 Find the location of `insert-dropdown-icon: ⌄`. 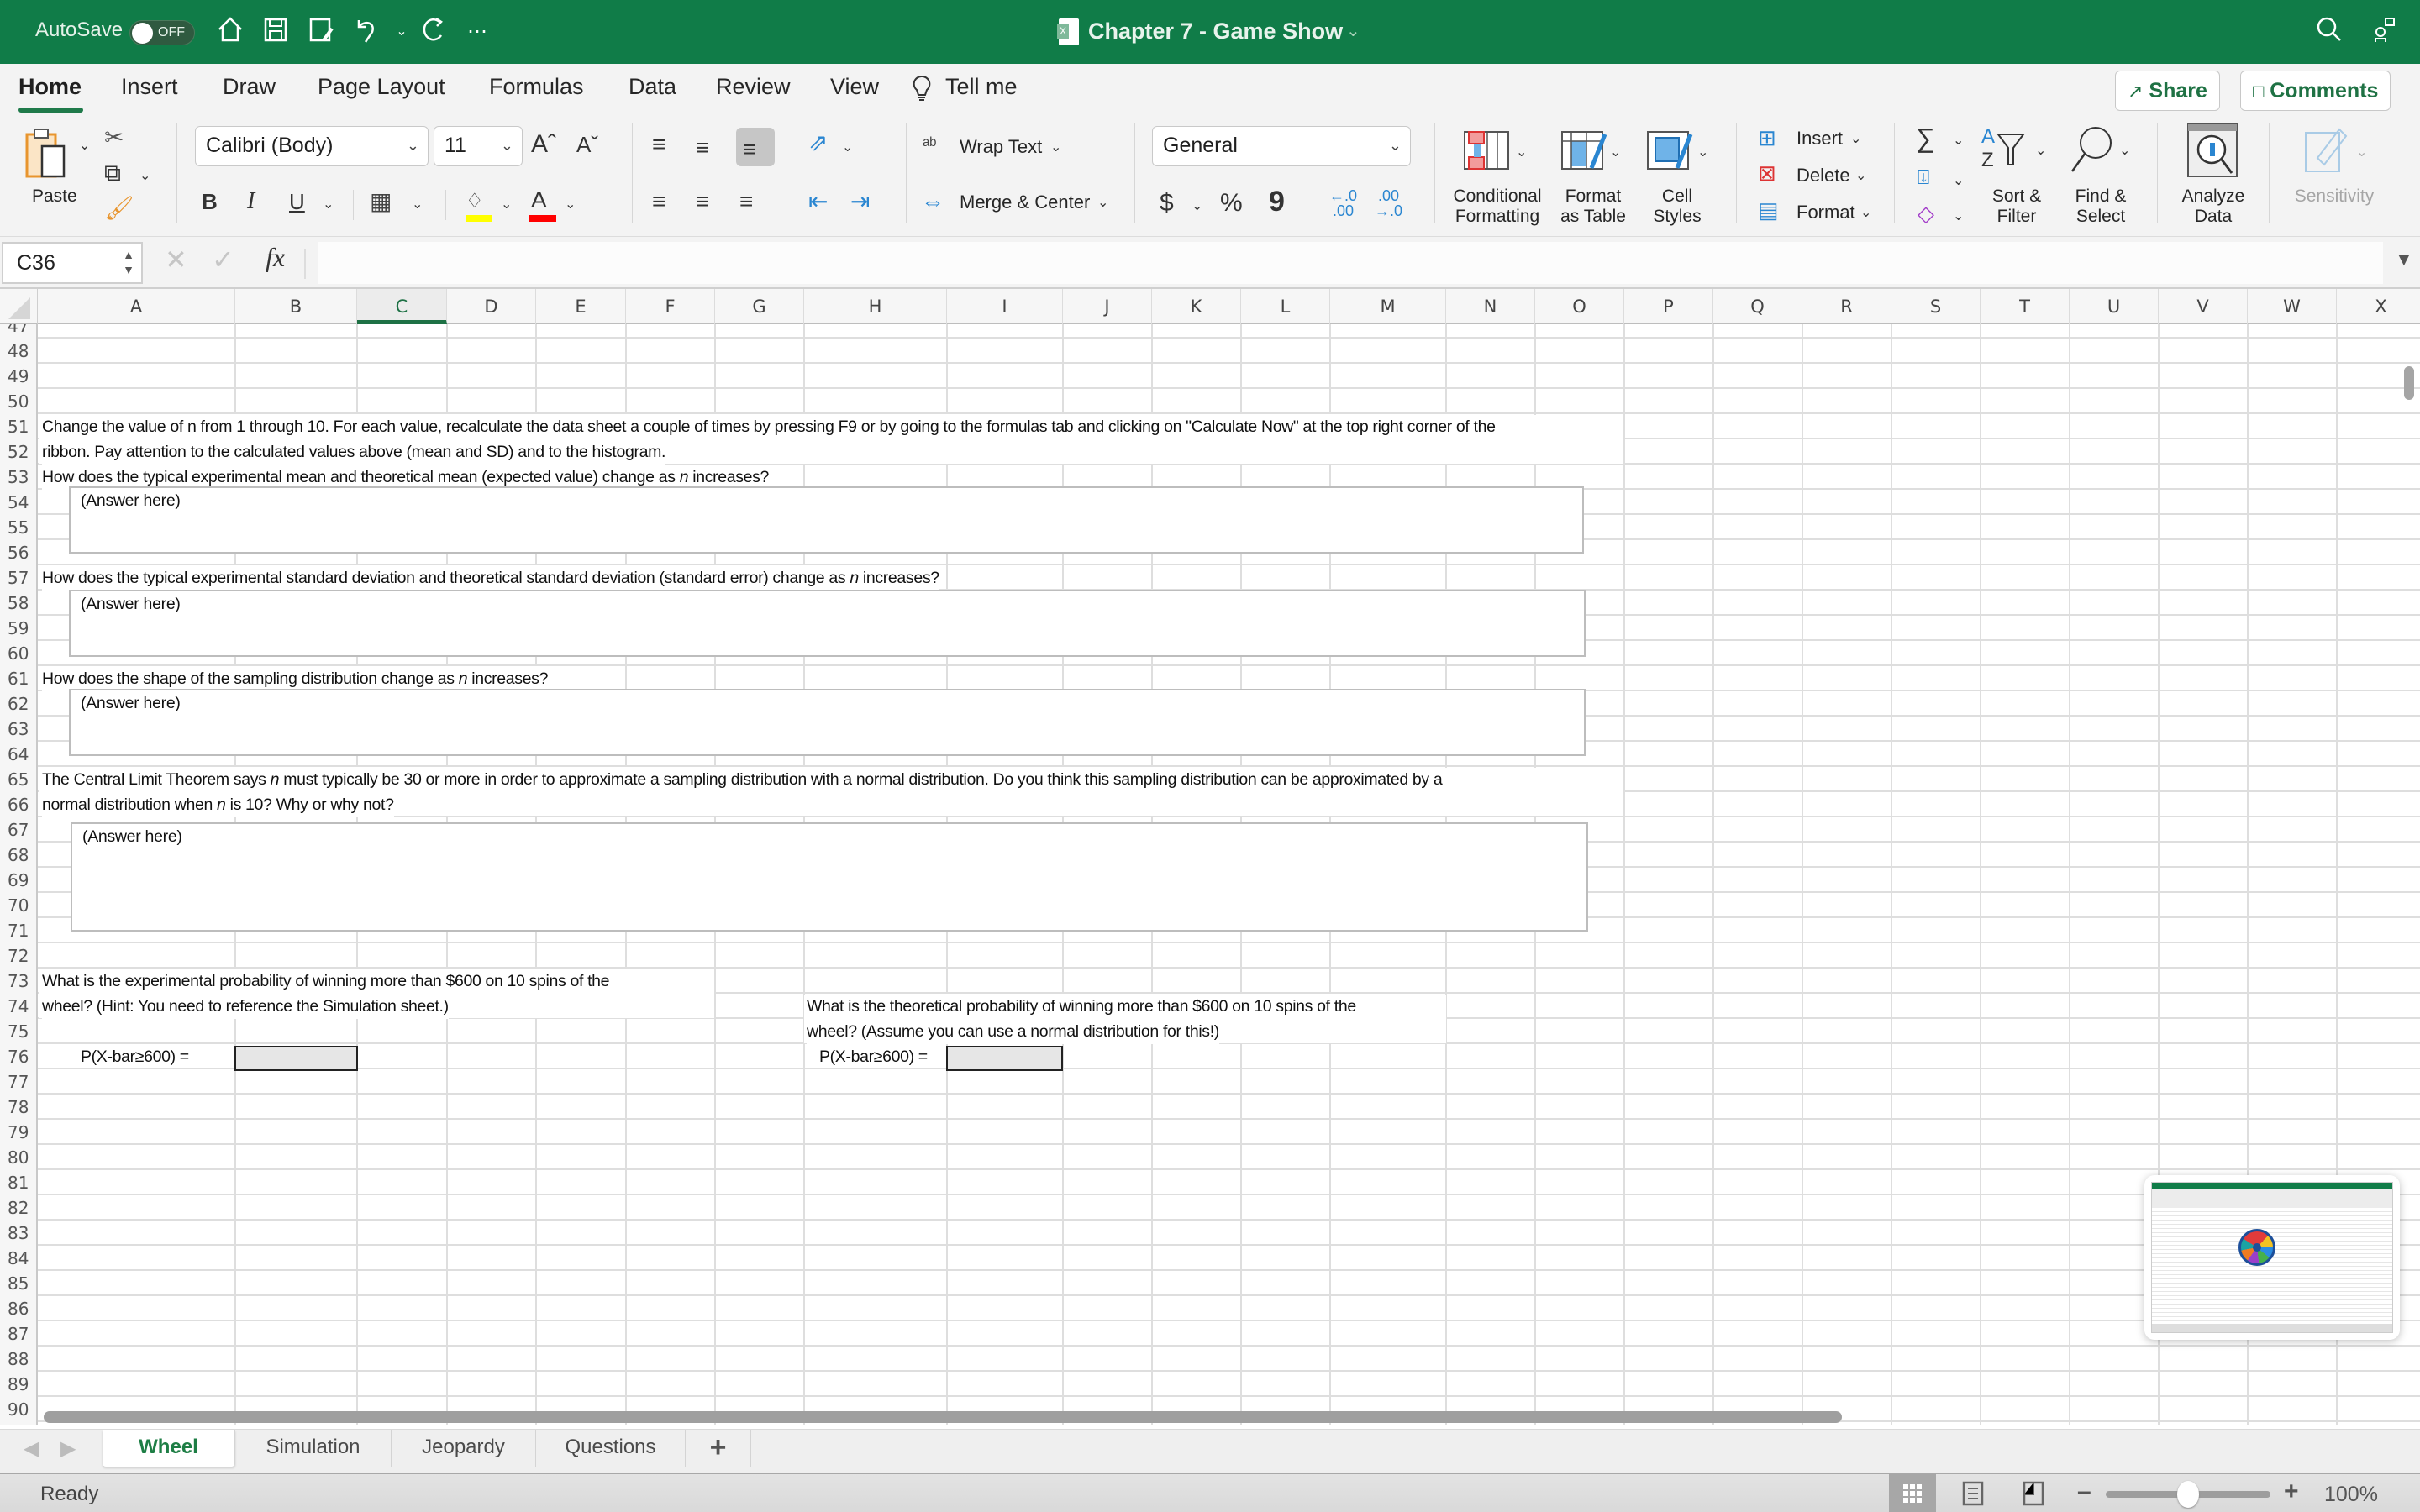

insert-dropdown-icon: ⌄ is located at coordinates (1856, 139).